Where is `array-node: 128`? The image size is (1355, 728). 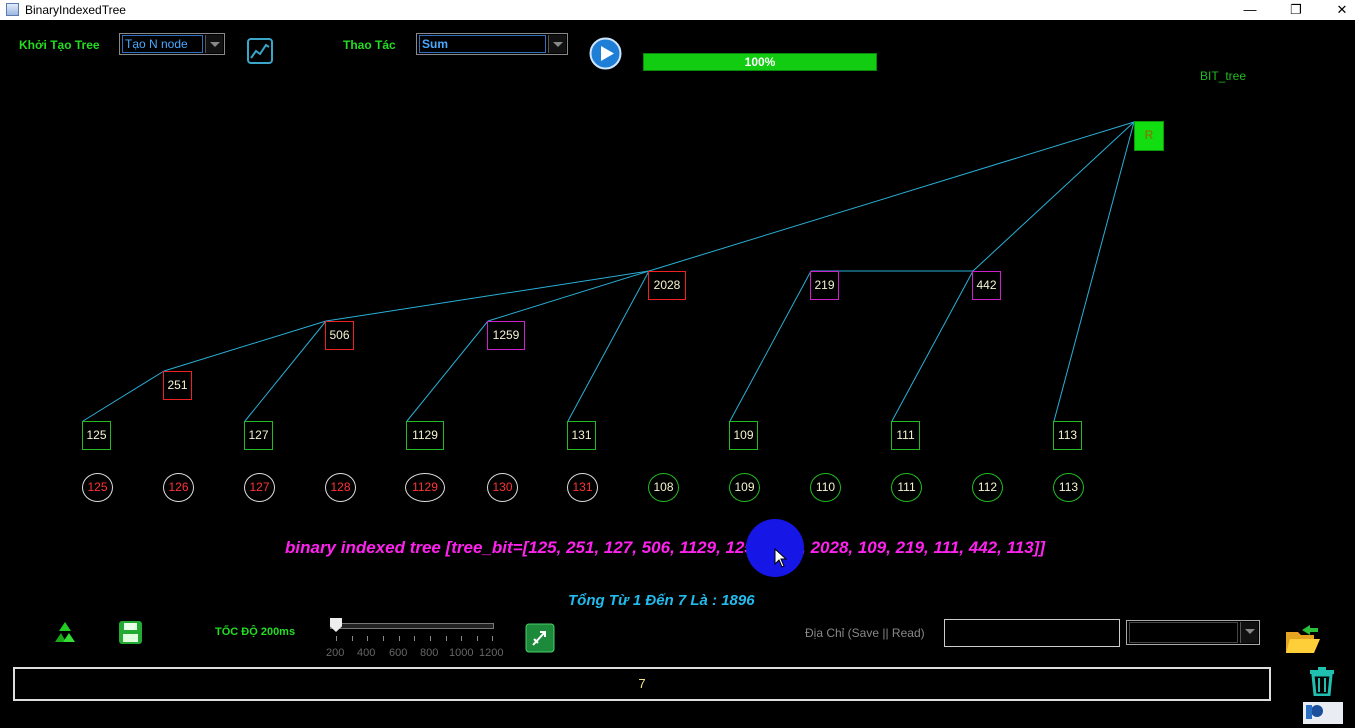 array-node: 128 is located at coordinates (340, 487).